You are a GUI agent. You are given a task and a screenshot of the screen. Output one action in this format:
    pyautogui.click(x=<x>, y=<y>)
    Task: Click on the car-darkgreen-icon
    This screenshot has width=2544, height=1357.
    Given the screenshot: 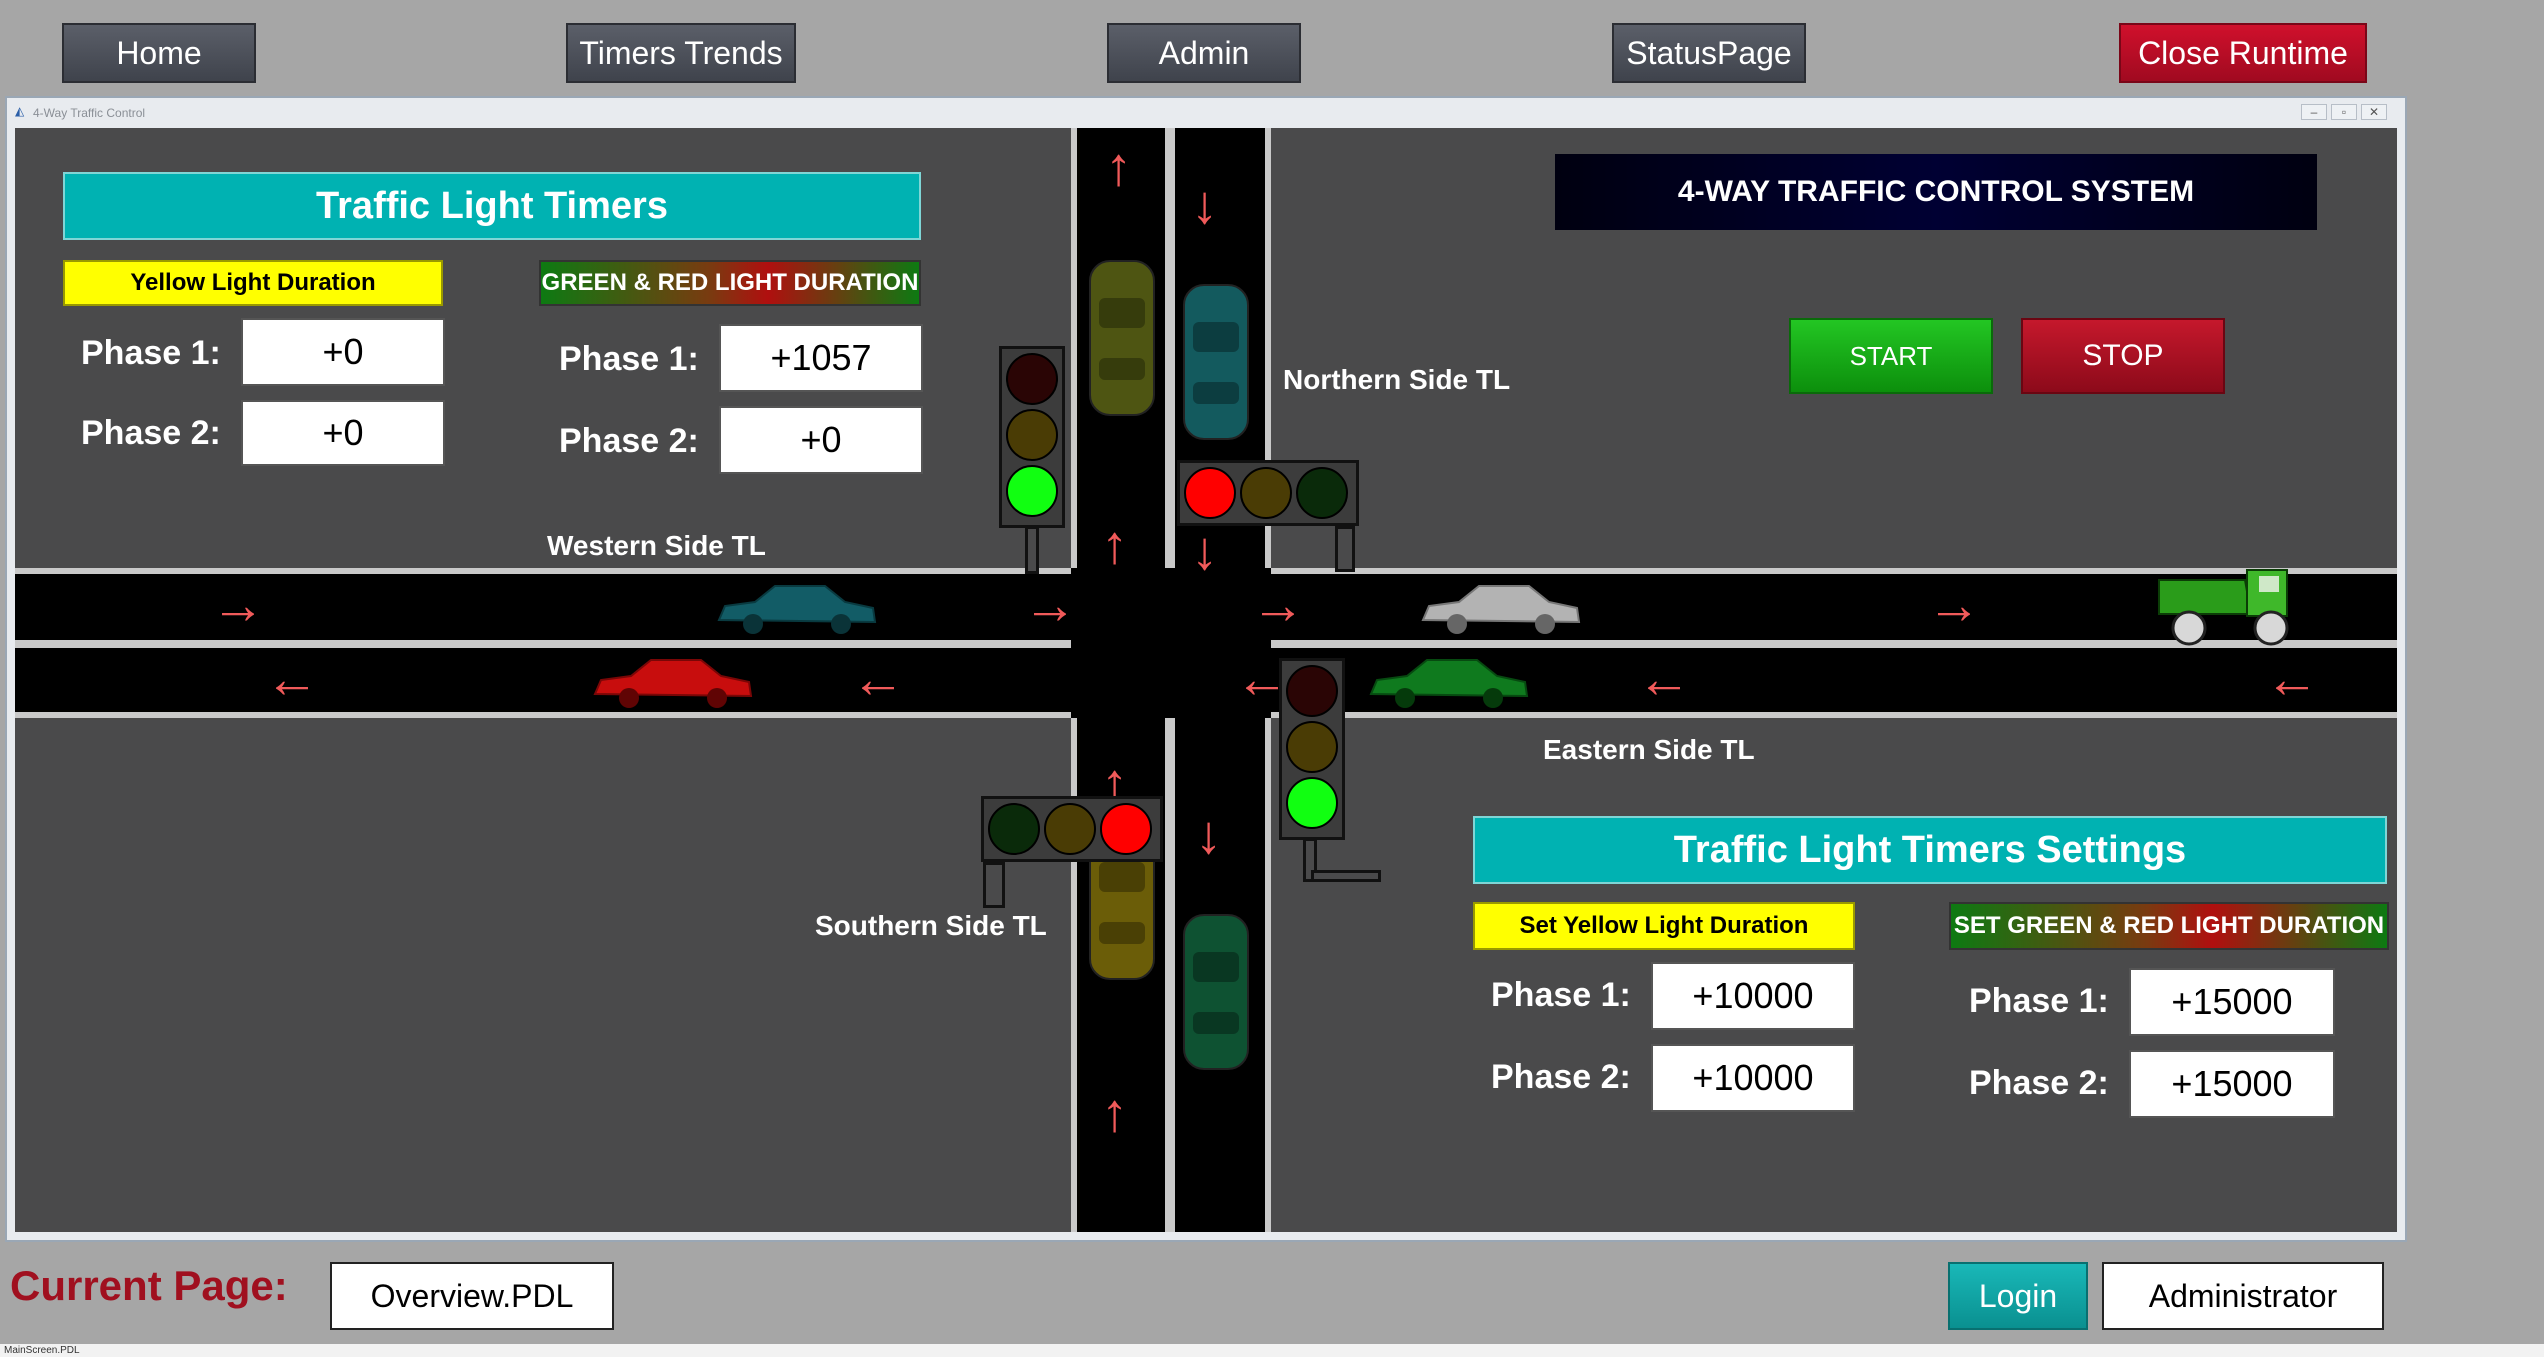 What is the action you would take?
    pyautogui.click(x=1216, y=992)
    